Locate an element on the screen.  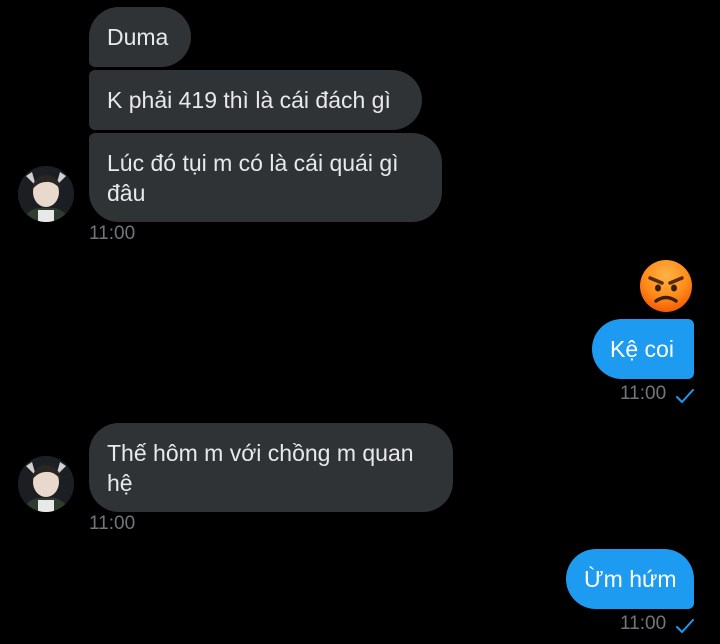
angry-face-emoji-icon is located at coordinates (666, 286).